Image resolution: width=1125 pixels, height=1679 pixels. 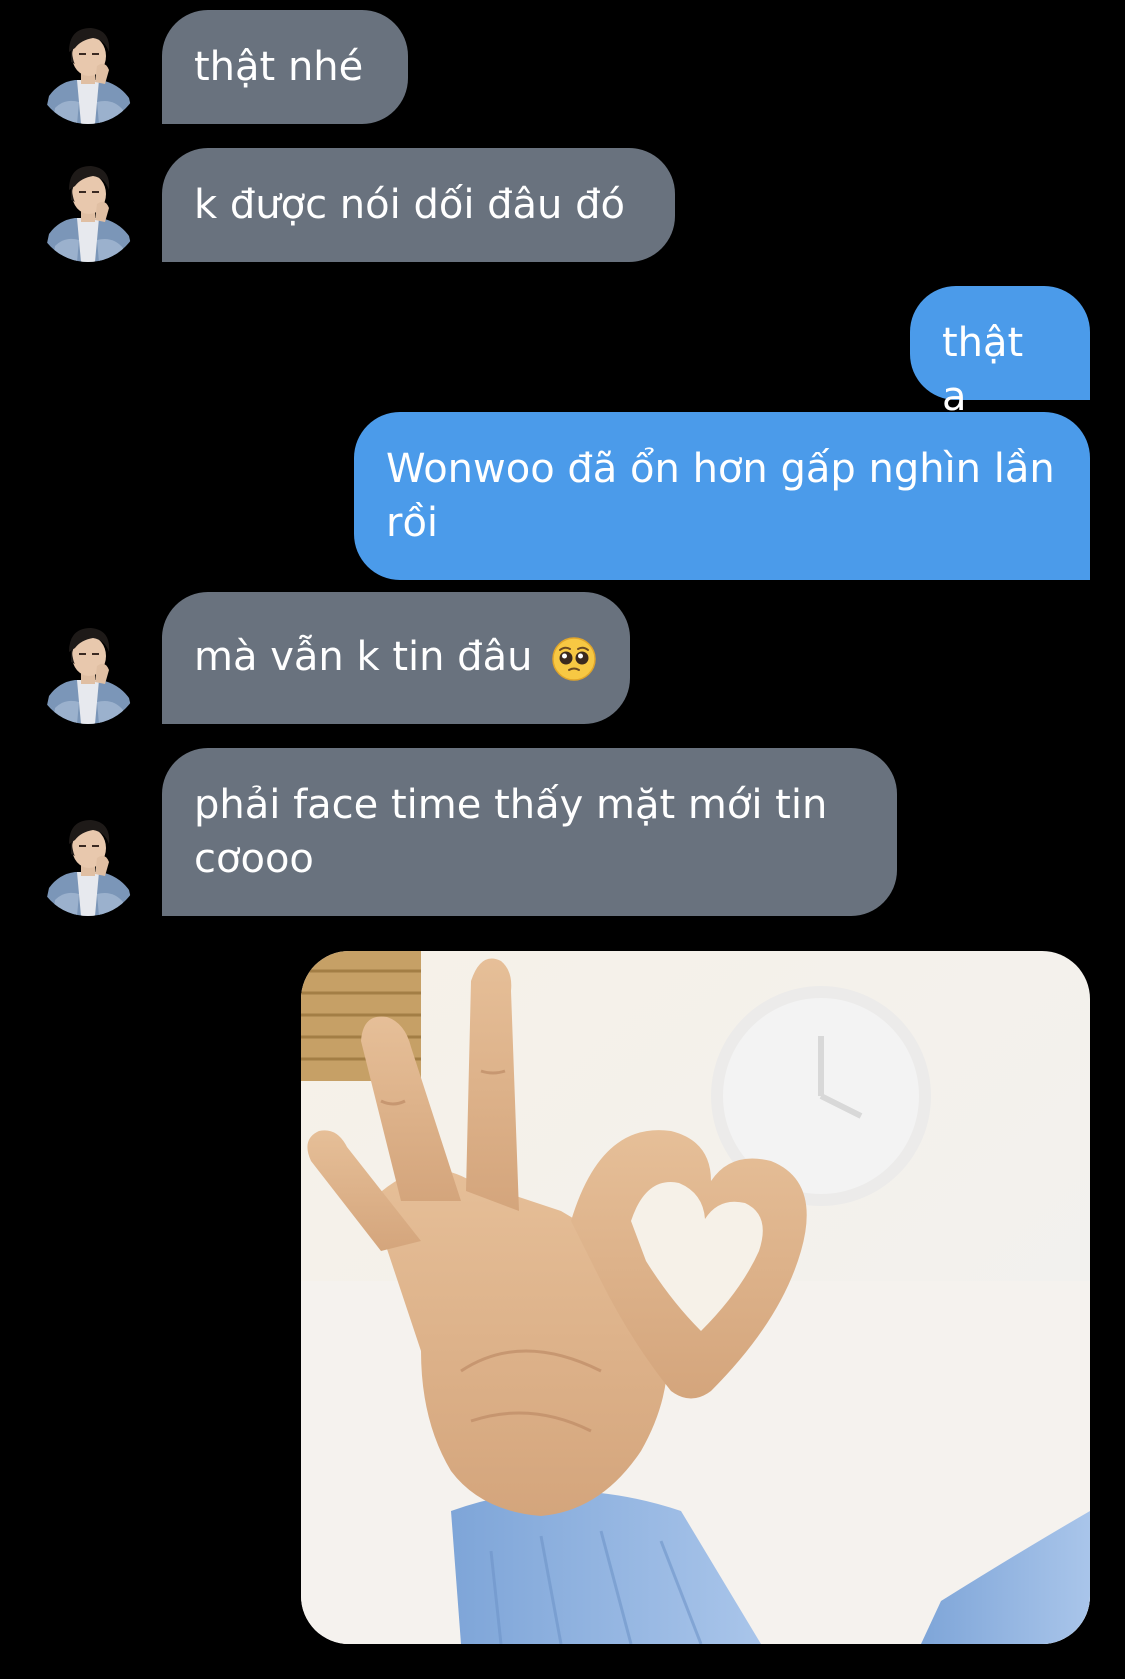 I want to click on outgoing-message-bubble: thật ạ, so click(x=1000, y=353).